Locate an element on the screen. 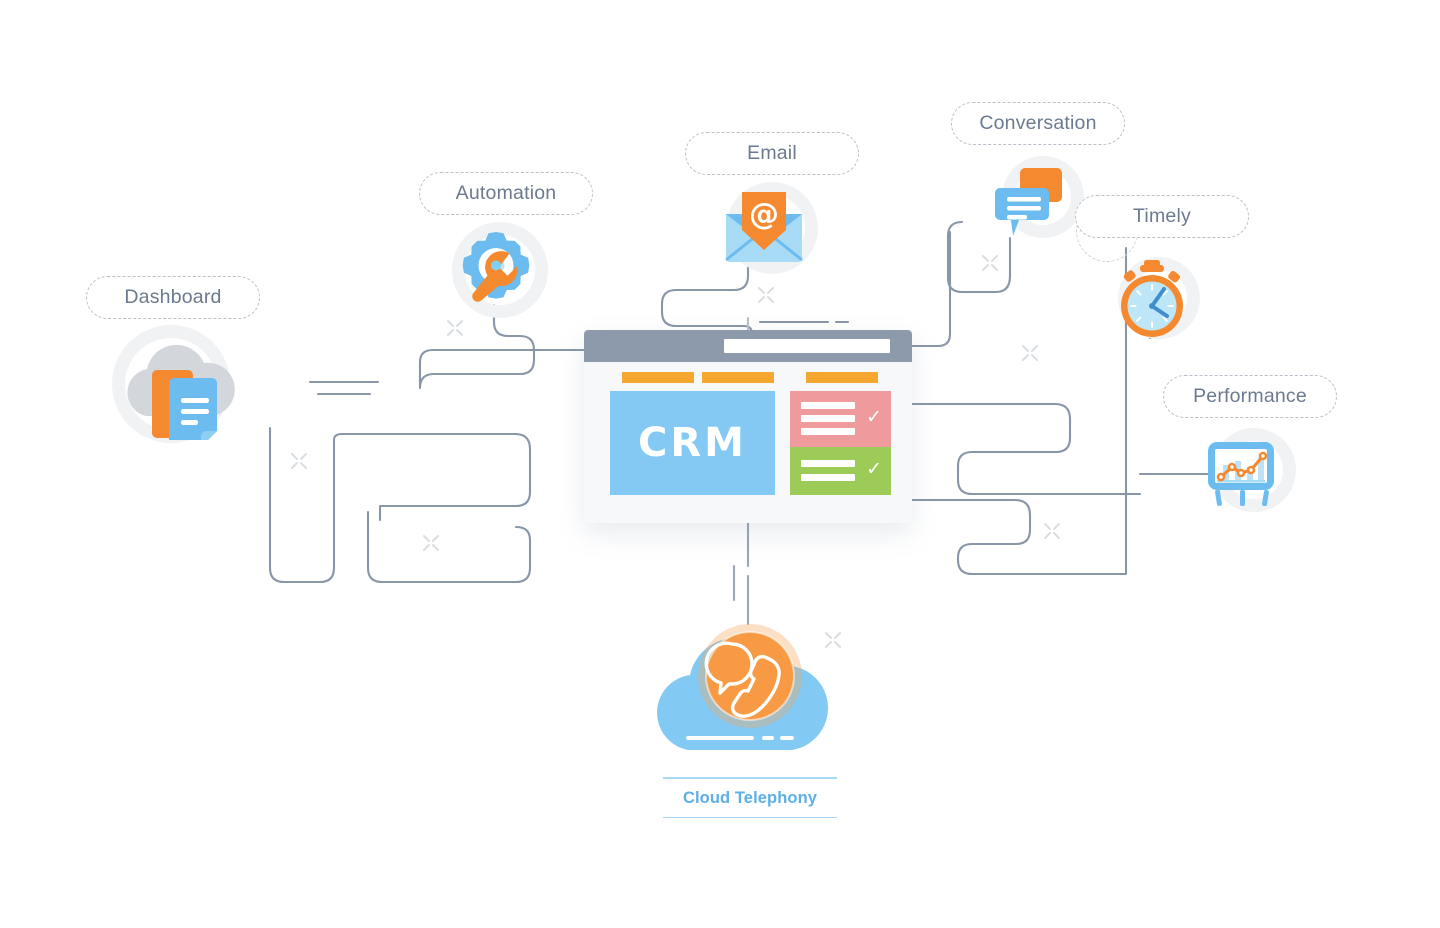 The image size is (1440, 928). pink-task-card: ✓ is located at coordinates (840, 419).